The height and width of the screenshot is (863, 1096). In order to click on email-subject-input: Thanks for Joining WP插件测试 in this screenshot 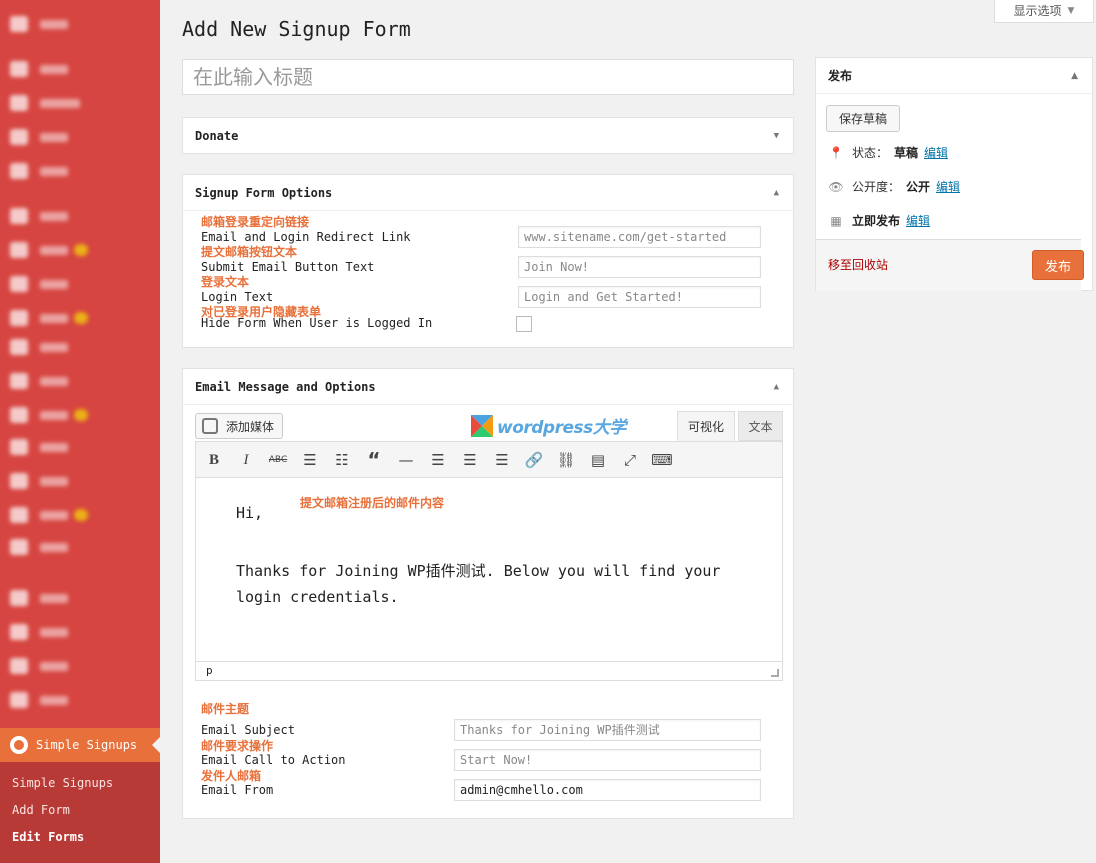, I will do `click(607, 730)`.